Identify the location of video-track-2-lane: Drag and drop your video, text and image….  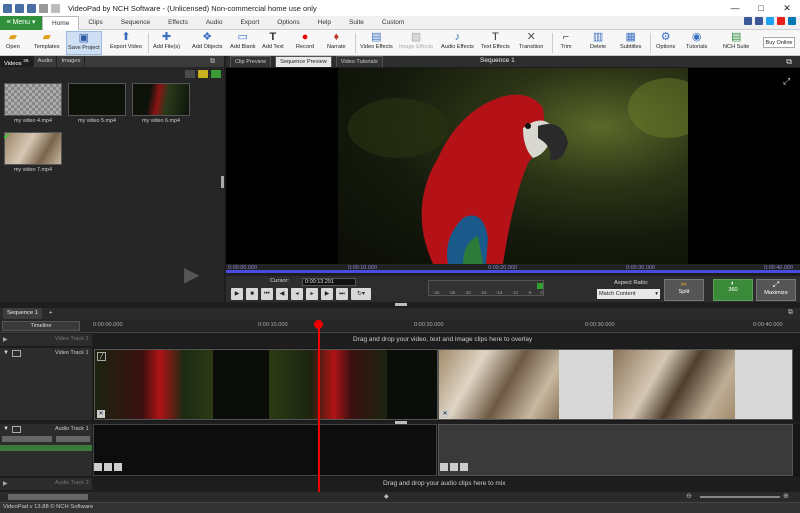
(446, 340).